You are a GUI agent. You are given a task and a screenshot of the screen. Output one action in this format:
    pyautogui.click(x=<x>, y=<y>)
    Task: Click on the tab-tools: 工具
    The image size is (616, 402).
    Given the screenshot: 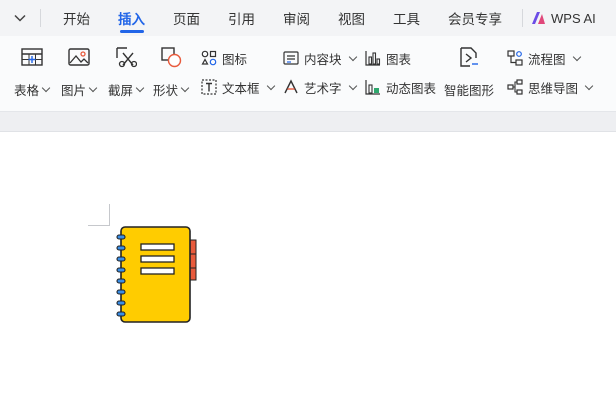 What is the action you would take?
    pyautogui.click(x=406, y=18)
    